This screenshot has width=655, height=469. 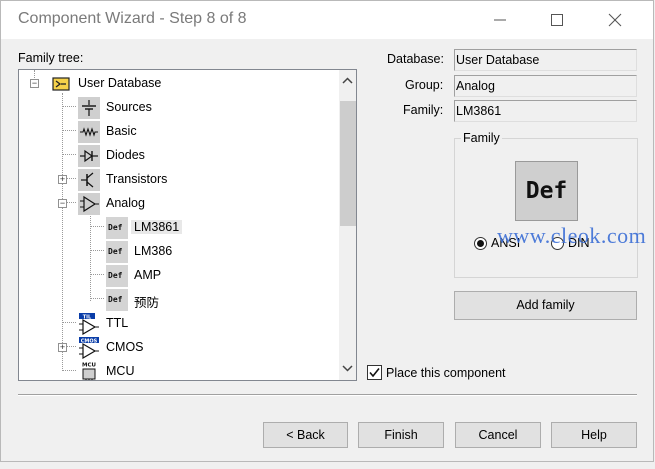 What do you see at coordinates (572, 235) in the screenshot?
I see `watermark-text: www.cleok.com` at bounding box center [572, 235].